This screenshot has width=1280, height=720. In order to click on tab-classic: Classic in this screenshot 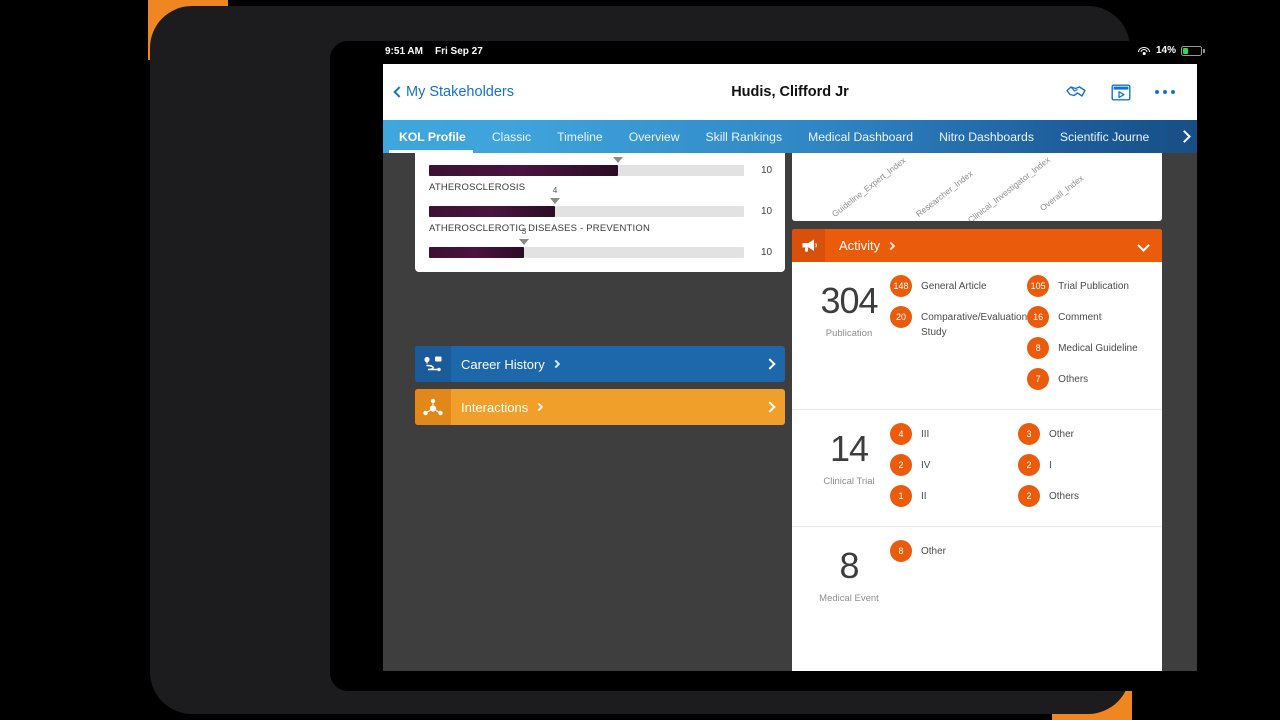, I will do `click(511, 136)`.